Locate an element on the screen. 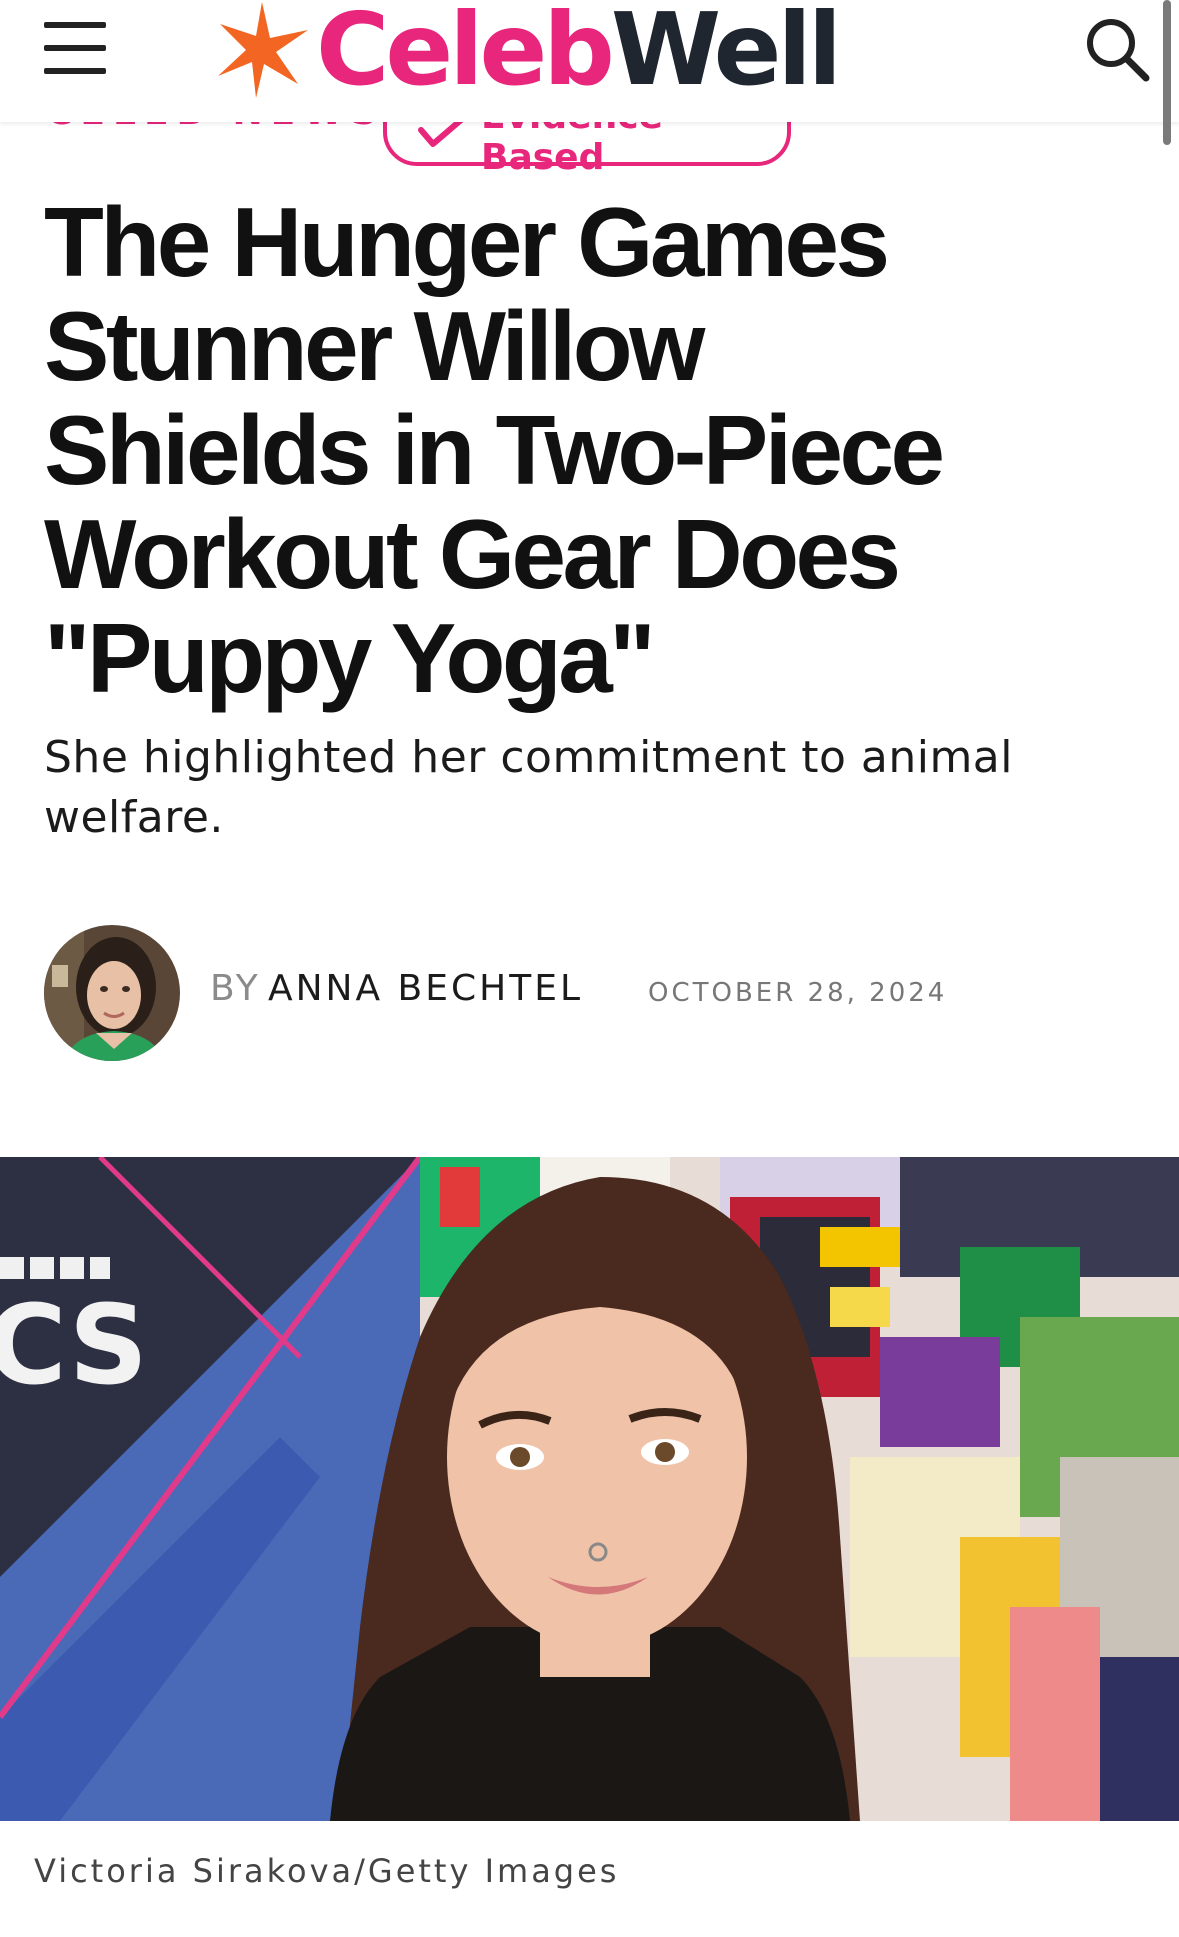  author-avatar is located at coordinates (112, 993).